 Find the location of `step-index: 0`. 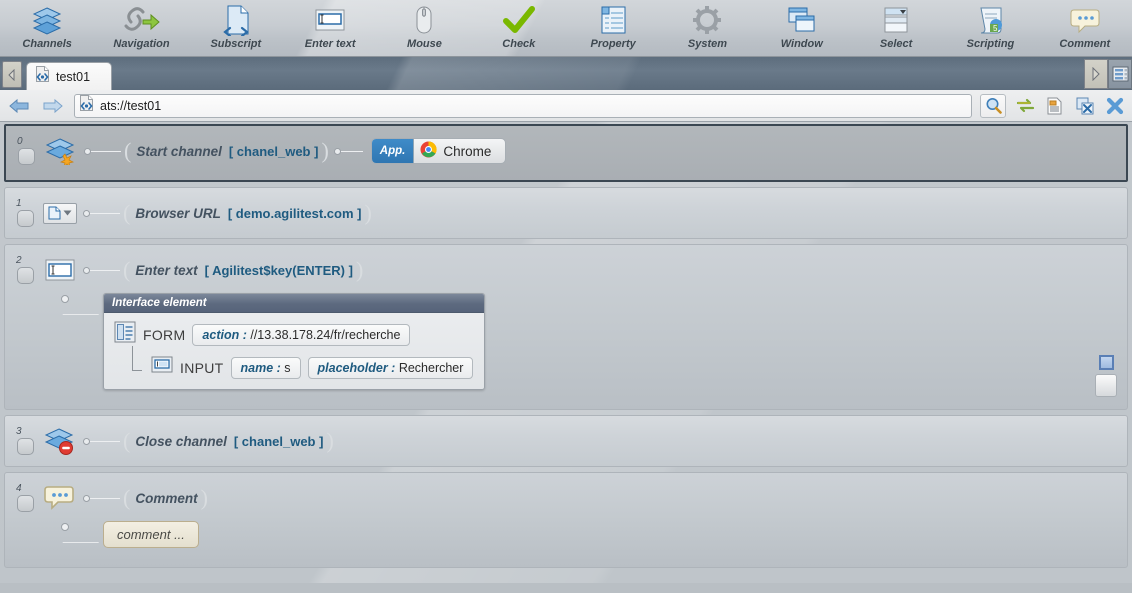

step-index: 0 is located at coordinates (20, 141).